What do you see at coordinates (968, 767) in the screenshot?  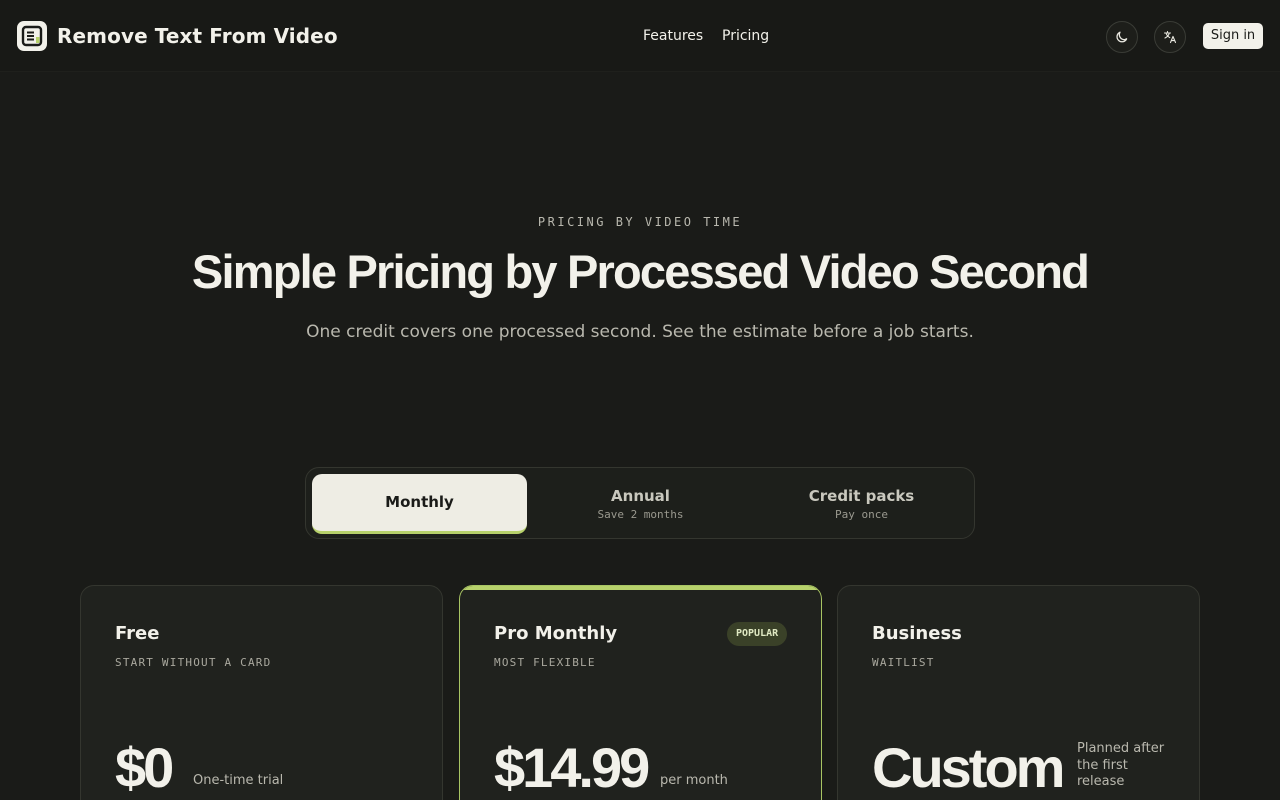 I see `plan-price: Custom` at bounding box center [968, 767].